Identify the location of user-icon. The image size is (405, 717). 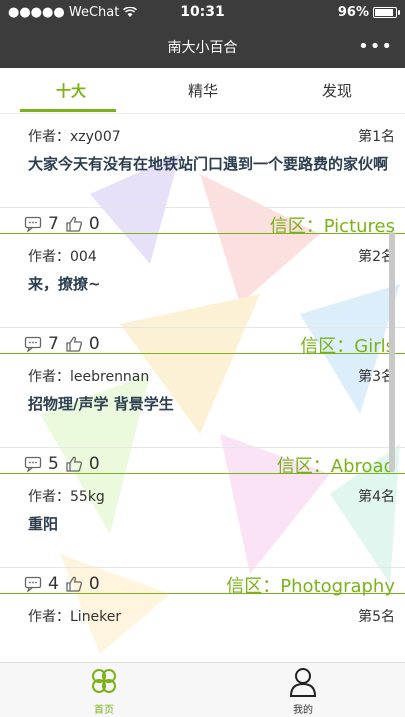
(303, 682).